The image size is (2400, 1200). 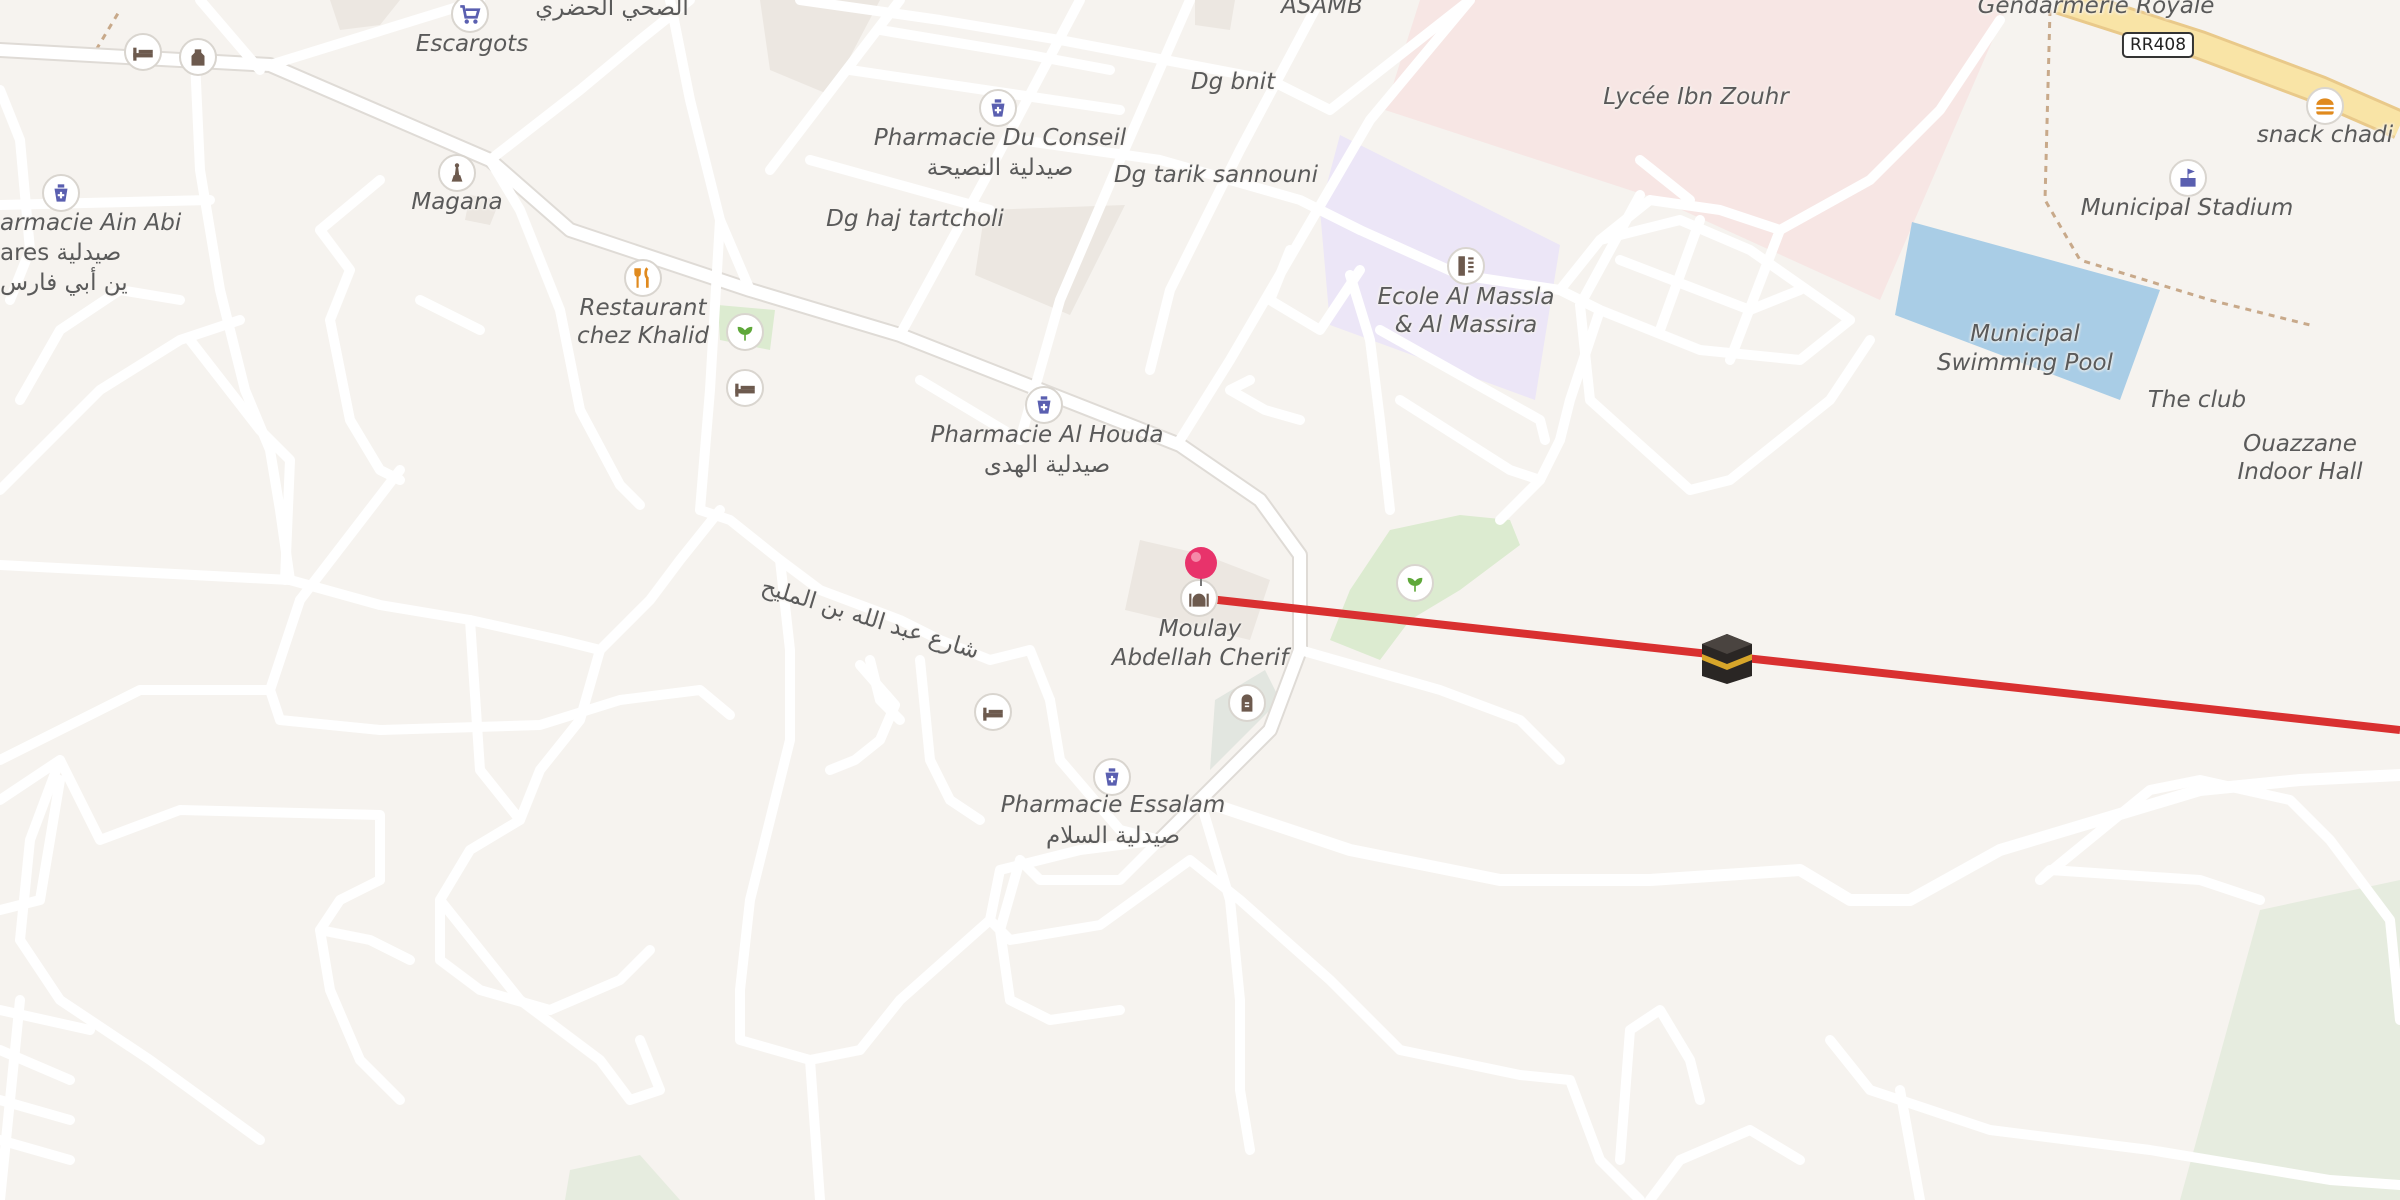 I want to click on poi-label-pharmacie-houda-ar: صيدلية الهدى, so click(x=1047, y=465).